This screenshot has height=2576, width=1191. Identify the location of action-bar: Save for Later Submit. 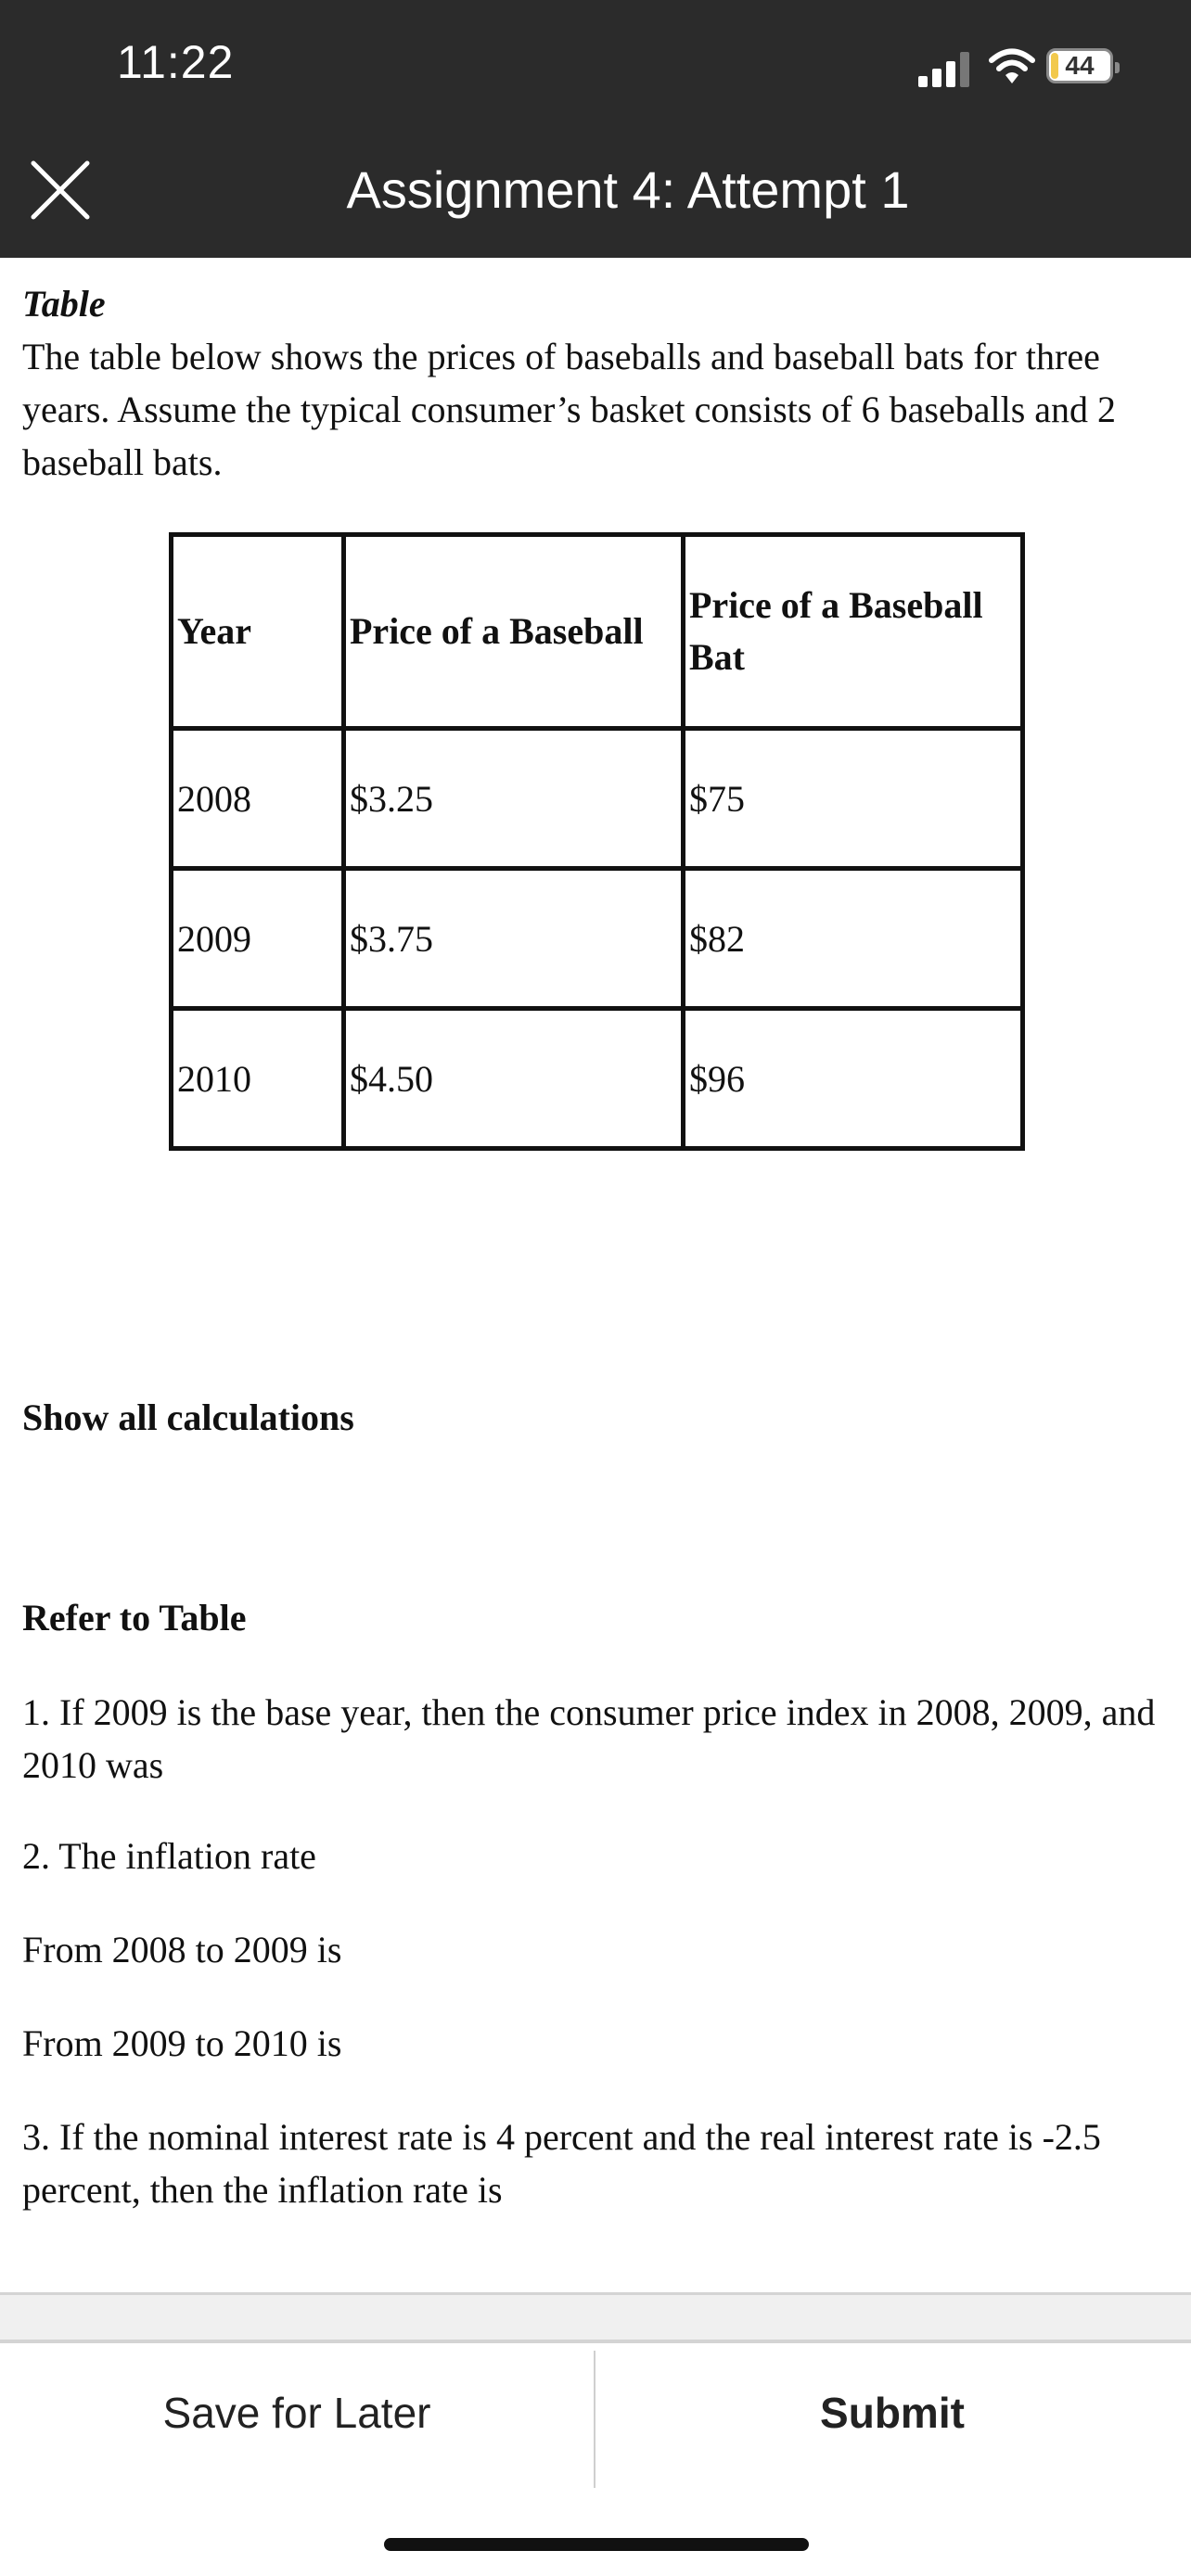
(595, 2415).